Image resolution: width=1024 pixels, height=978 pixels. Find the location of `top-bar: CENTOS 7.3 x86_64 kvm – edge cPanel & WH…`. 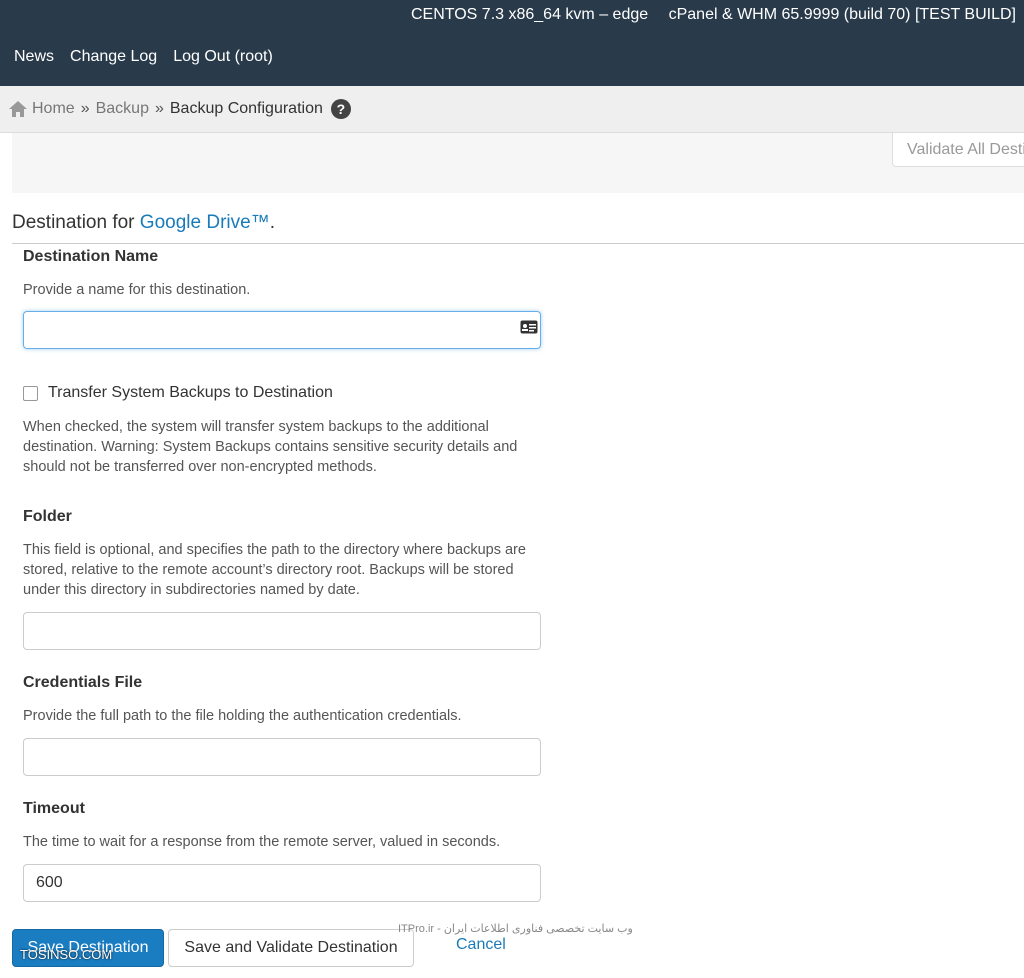

top-bar: CENTOS 7.3 x86_64 kvm – edge cPanel & WH… is located at coordinates (512, 43).